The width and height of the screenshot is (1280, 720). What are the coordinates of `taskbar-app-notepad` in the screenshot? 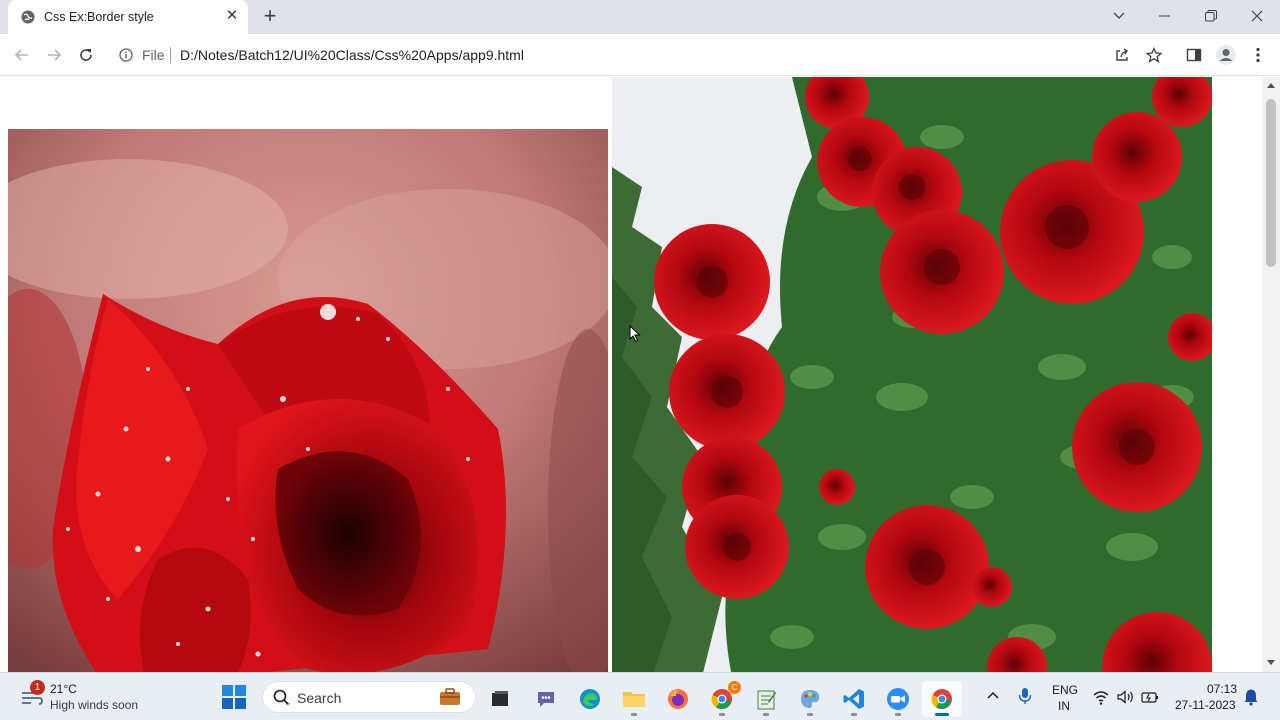 It's located at (766, 699).